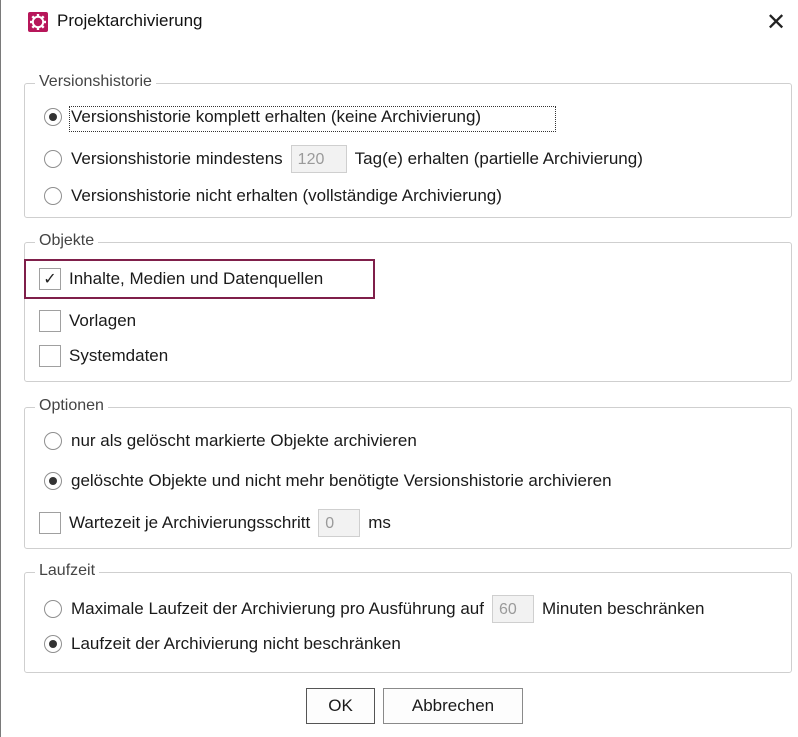 This screenshot has width=798, height=737. Describe the element at coordinates (95, 82) in the screenshot. I see `legend-versionshistorie: Versionshistorie` at that location.